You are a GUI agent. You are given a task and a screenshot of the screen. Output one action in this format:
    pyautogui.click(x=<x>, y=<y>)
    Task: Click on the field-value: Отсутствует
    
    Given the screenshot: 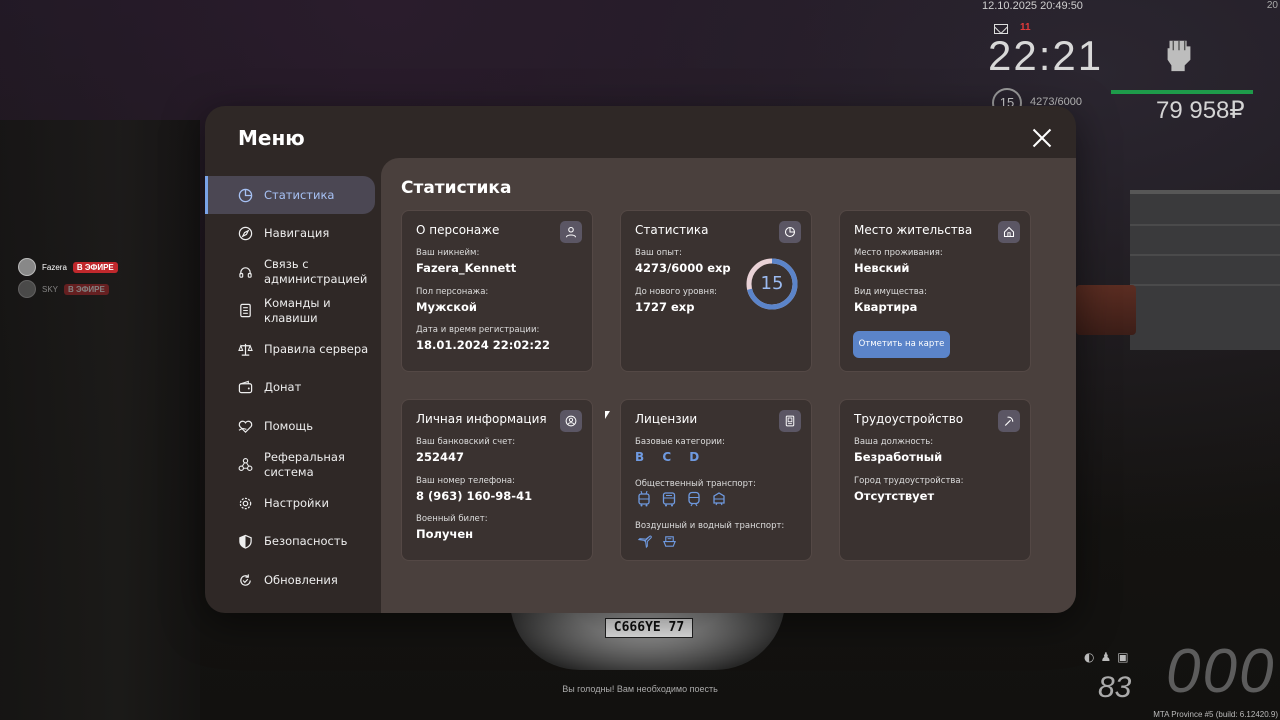 What is the action you would take?
    pyautogui.click(x=894, y=496)
    